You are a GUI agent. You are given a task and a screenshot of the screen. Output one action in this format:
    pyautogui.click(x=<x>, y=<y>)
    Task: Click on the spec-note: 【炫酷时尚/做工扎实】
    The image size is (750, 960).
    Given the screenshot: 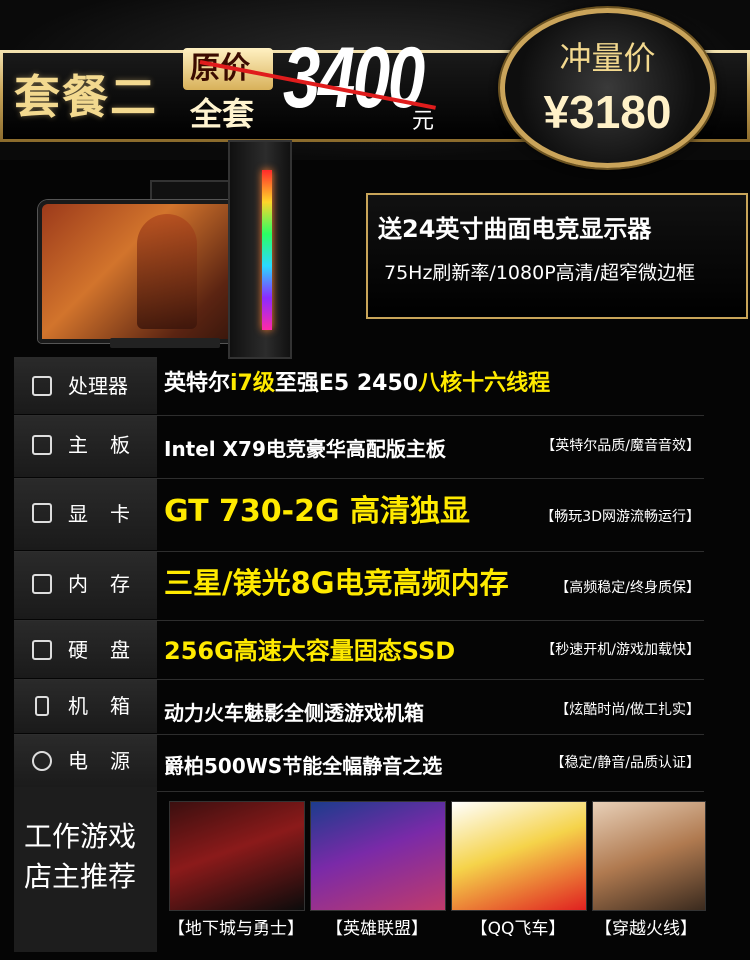 What is the action you would take?
    pyautogui.click(x=627, y=710)
    